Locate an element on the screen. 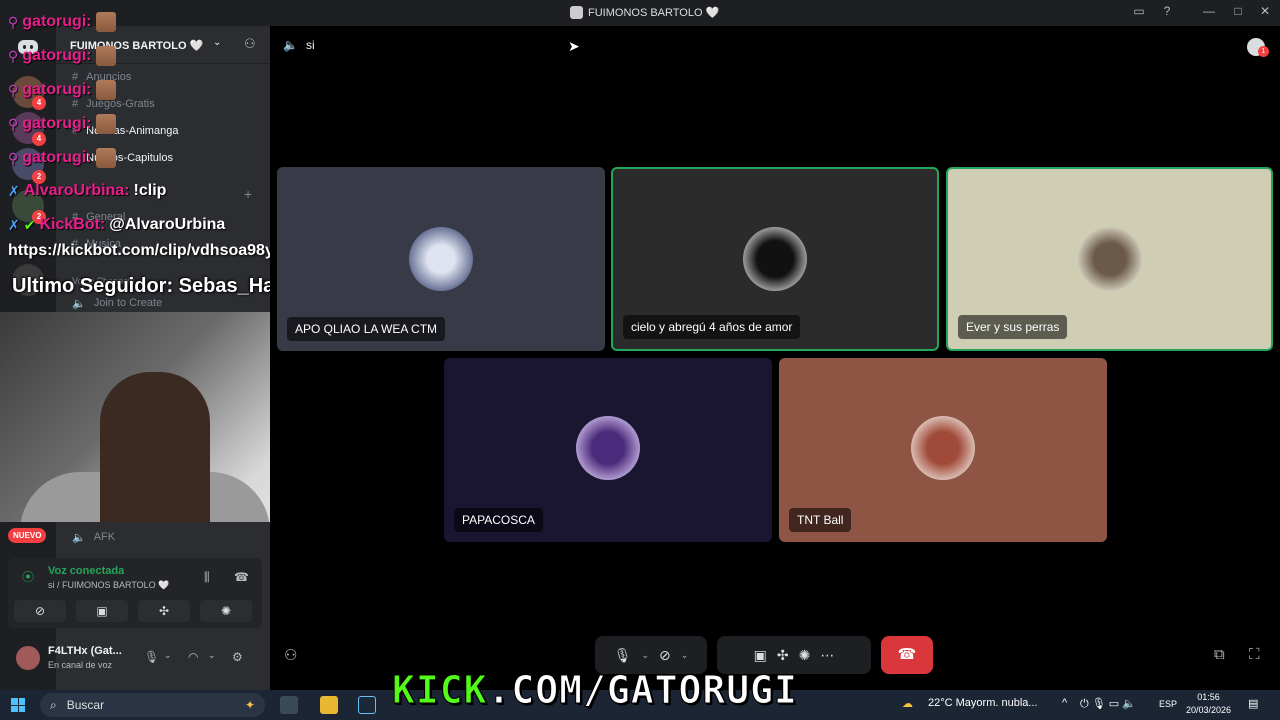 This screenshot has height=720, width=1280. signal-icon: ⦿ is located at coordinates (28, 576).